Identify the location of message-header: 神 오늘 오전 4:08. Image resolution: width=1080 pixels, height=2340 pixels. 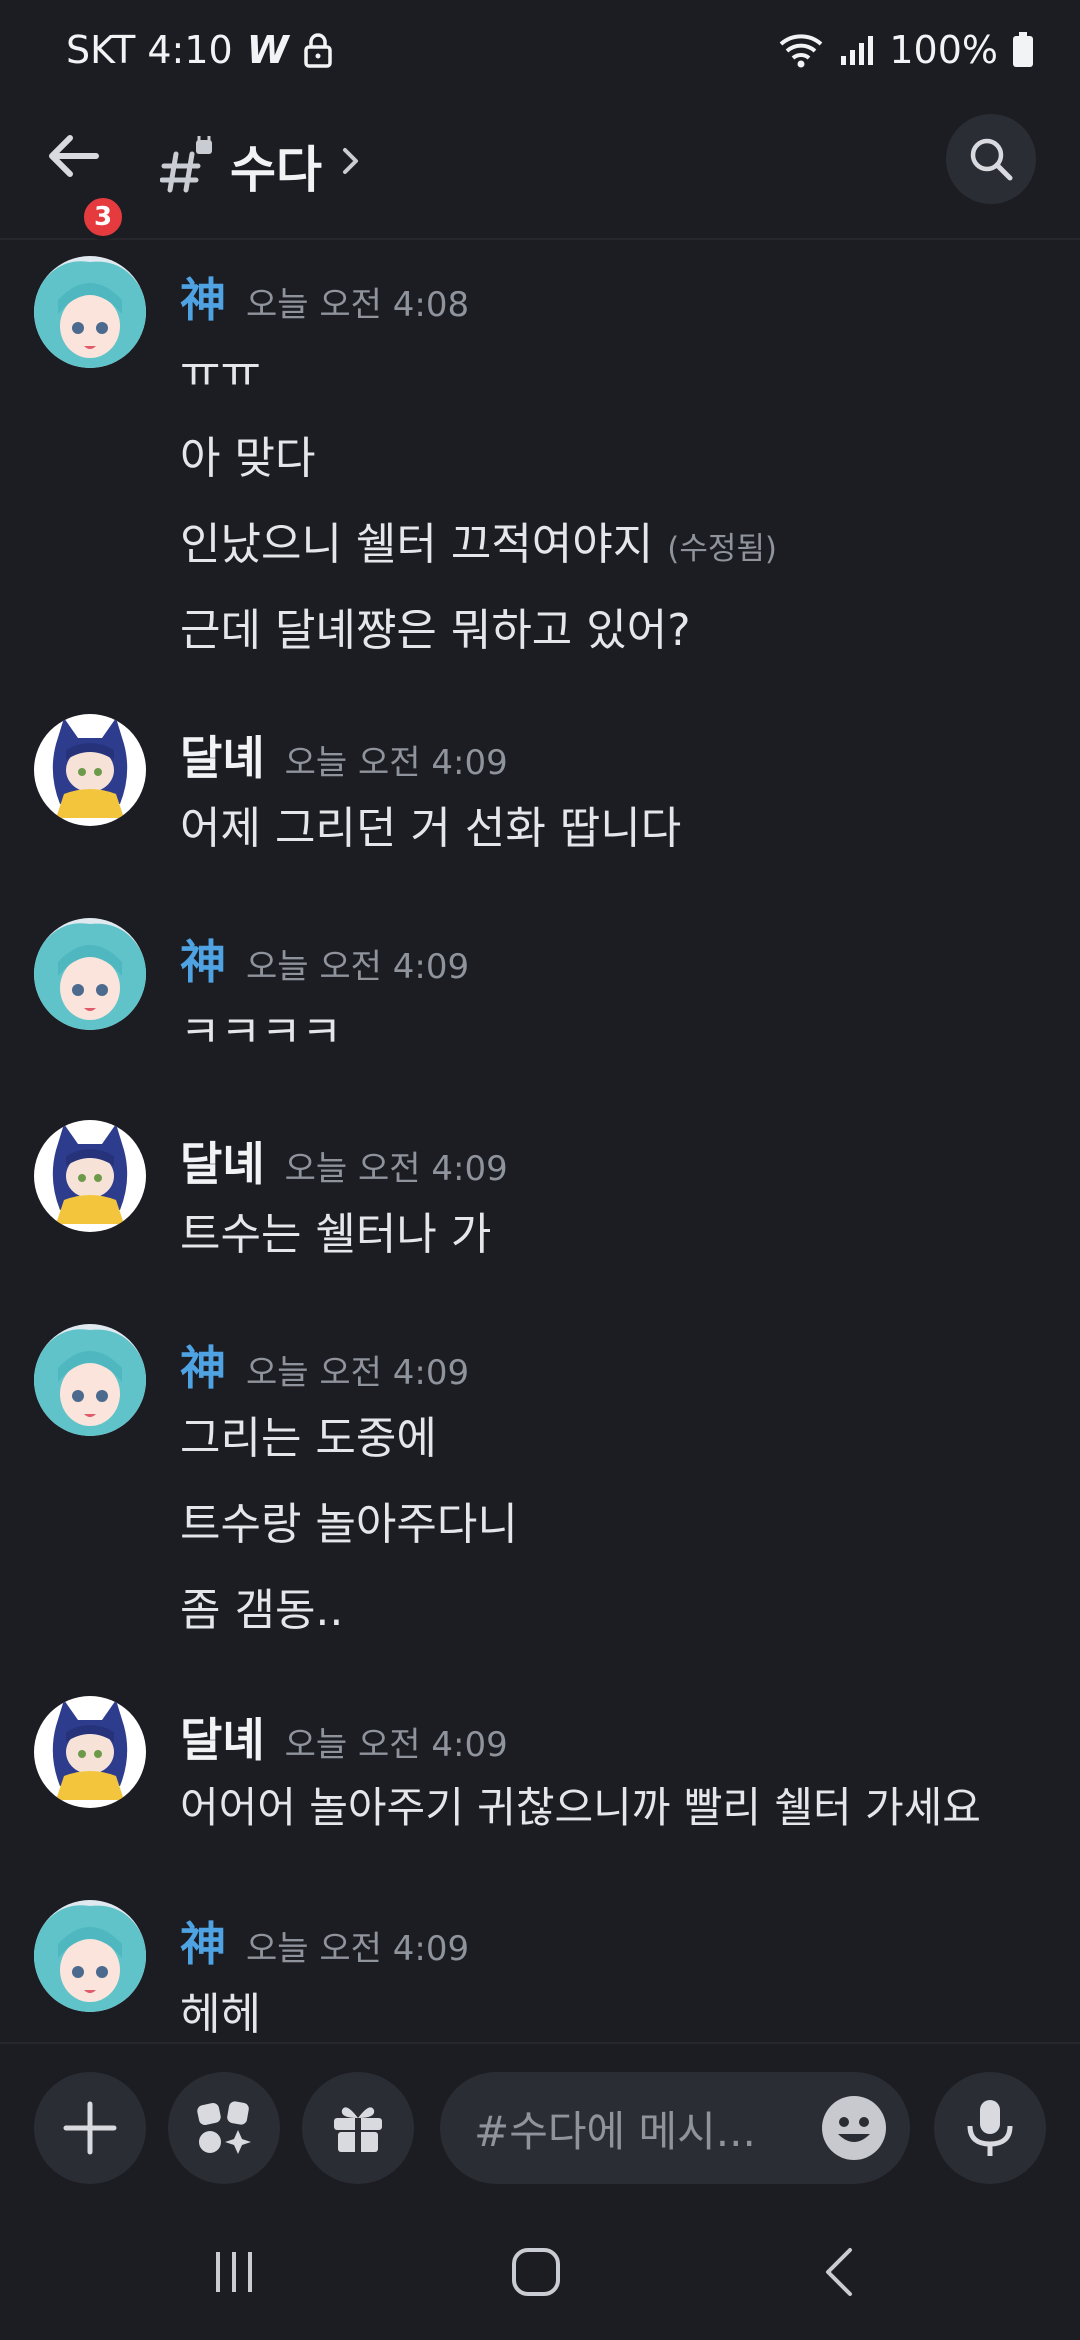
(324, 297).